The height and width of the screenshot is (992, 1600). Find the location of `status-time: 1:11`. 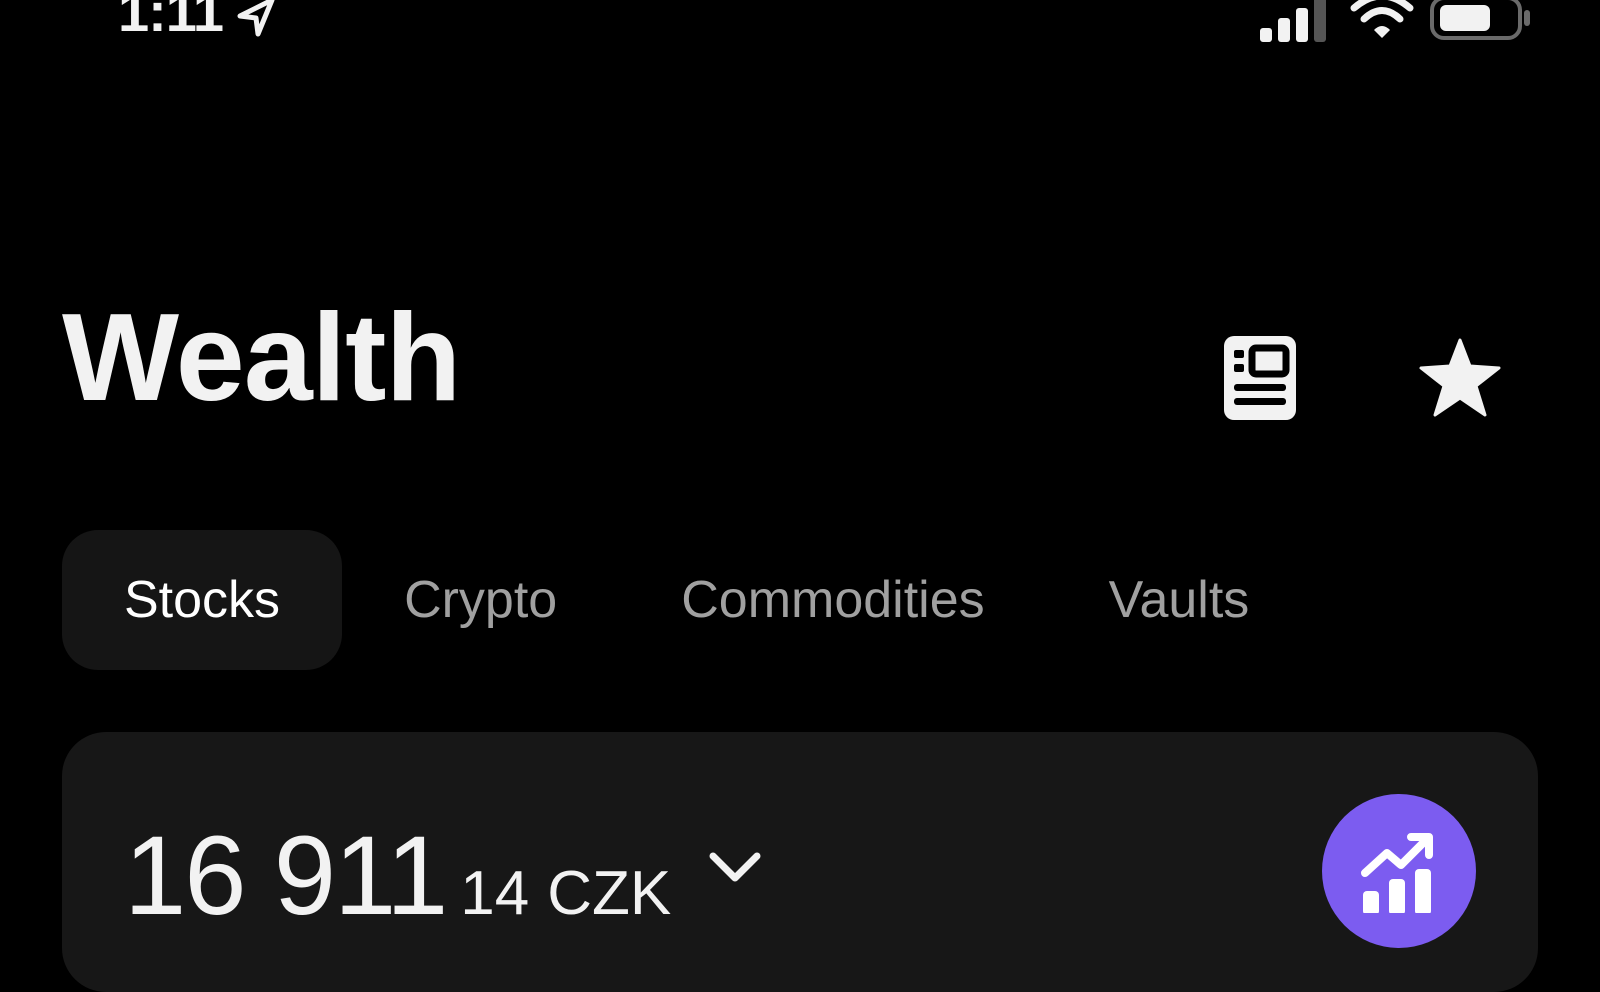

status-time: 1:11 is located at coordinates (171, 21).